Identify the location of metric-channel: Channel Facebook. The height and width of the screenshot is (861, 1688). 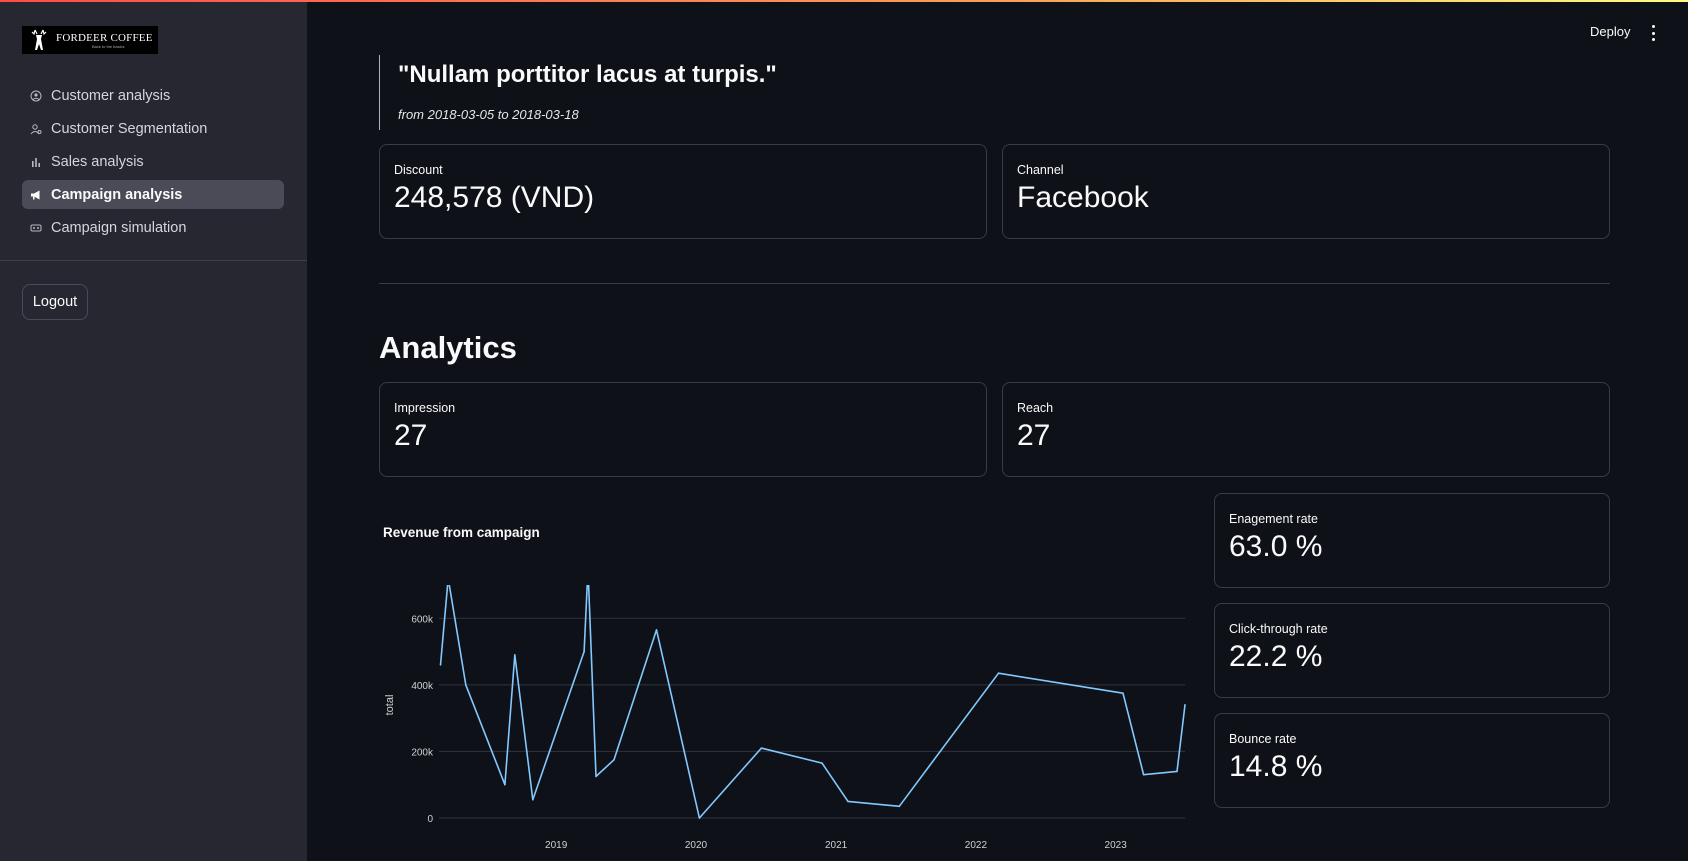
(1306, 191).